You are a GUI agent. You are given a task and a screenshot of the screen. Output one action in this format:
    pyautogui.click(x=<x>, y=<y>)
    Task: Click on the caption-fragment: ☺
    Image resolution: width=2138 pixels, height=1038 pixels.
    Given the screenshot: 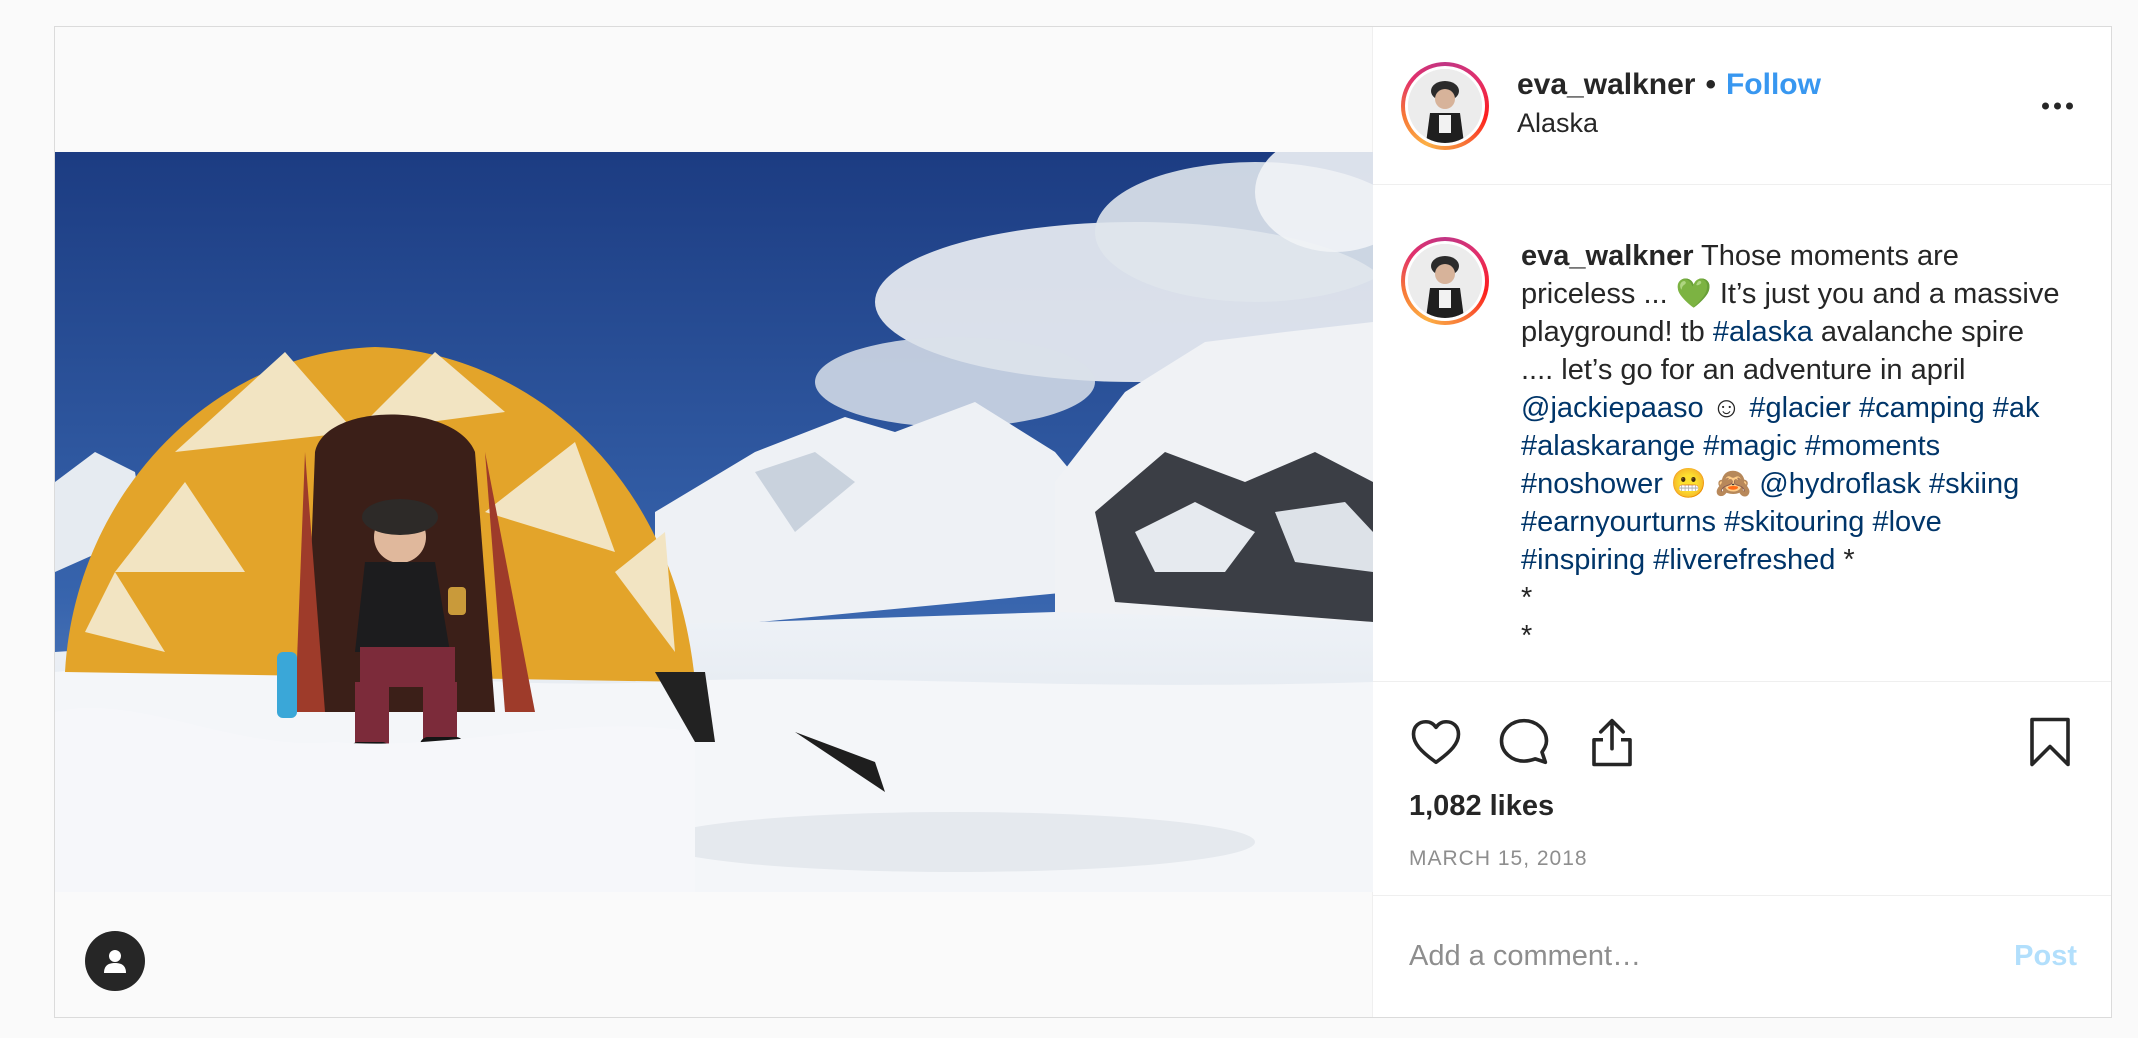 What is the action you would take?
    pyautogui.click(x=1726, y=408)
    